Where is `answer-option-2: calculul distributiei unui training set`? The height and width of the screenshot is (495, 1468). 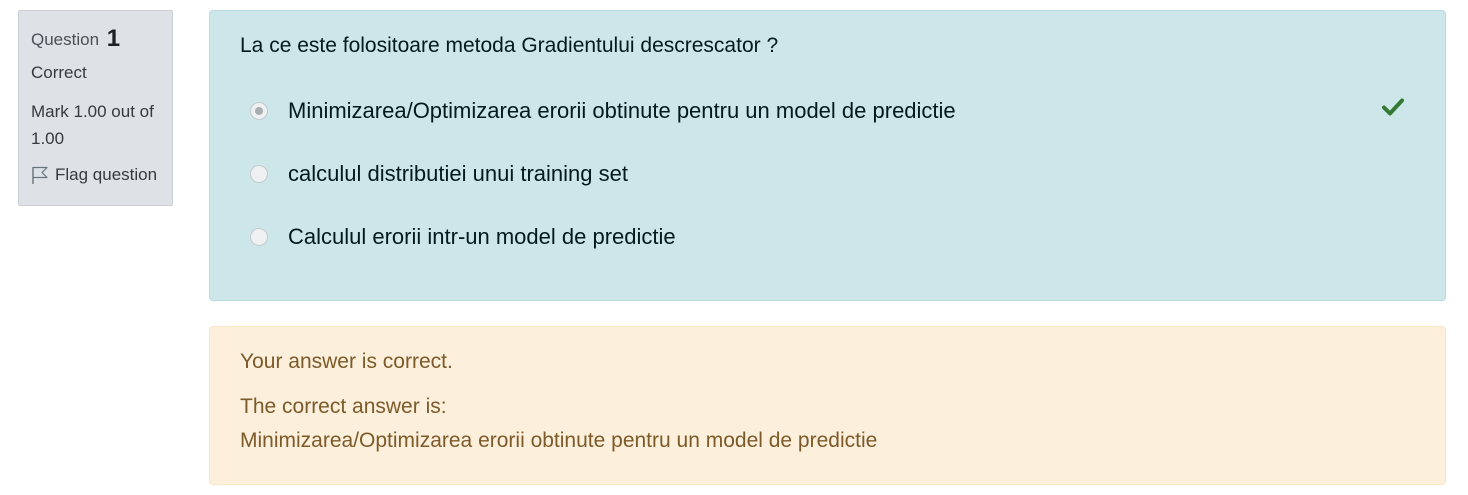 answer-option-2: calculul distributiei unui training set is located at coordinates (439, 174).